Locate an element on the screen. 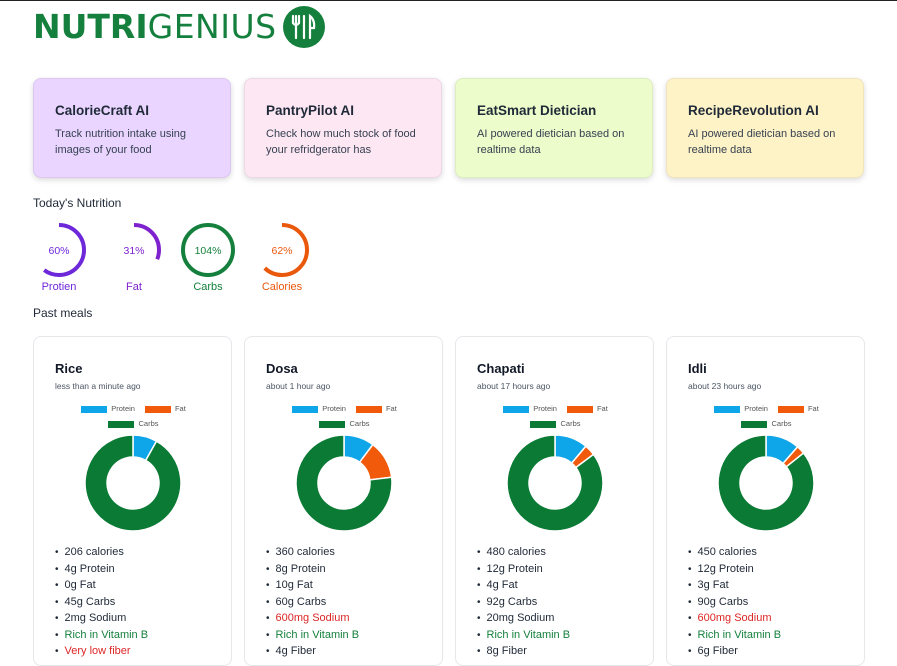 The height and width of the screenshot is (666, 897). nutrition-fact: 4g Fat is located at coordinates (555, 585).